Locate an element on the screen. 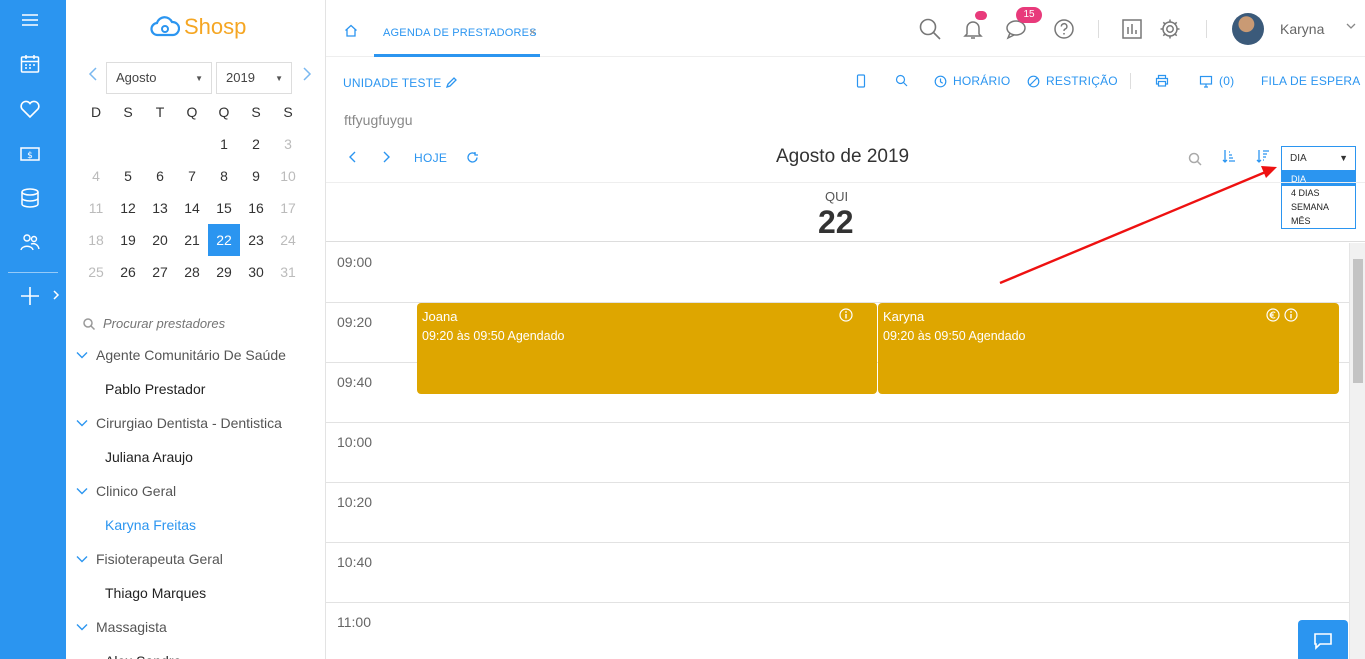  provider-search-input is located at coordinates (188, 323).